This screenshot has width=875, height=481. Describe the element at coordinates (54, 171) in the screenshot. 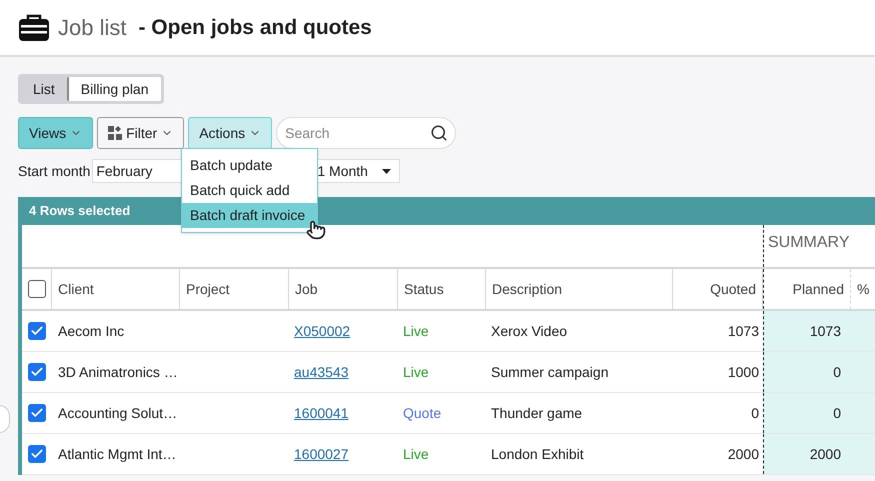

I see `start-month-label: Start month` at that location.